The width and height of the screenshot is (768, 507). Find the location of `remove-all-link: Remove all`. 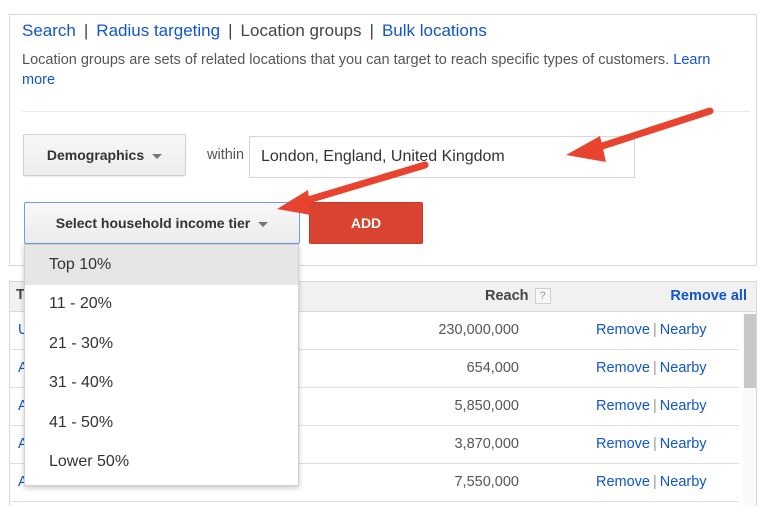

remove-all-link: Remove all is located at coordinates (708, 296).